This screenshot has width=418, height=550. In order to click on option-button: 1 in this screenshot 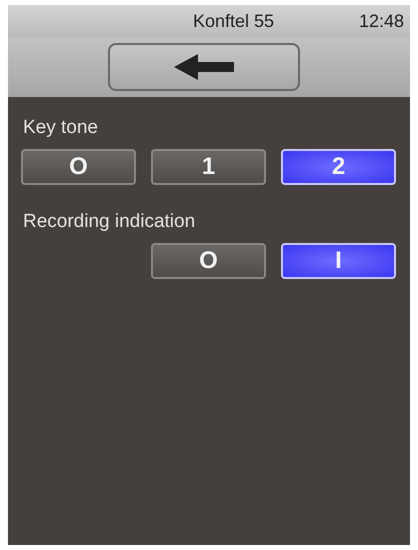, I will do `click(208, 167)`.